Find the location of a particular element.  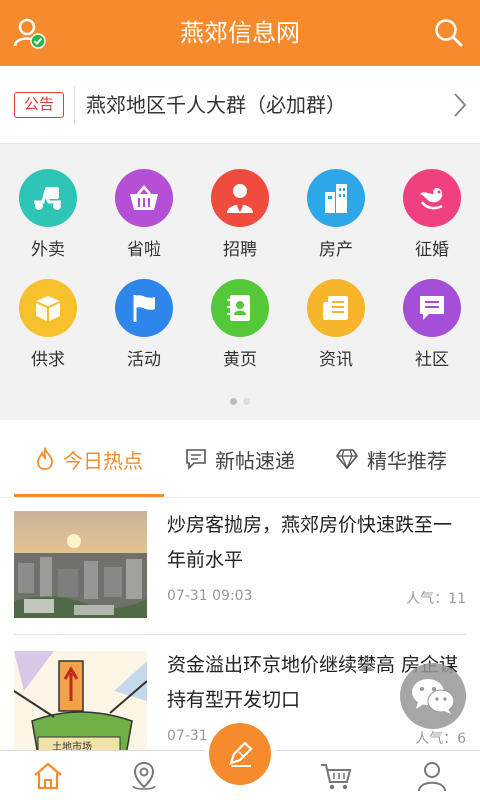

nav-location is located at coordinates (144, 776).